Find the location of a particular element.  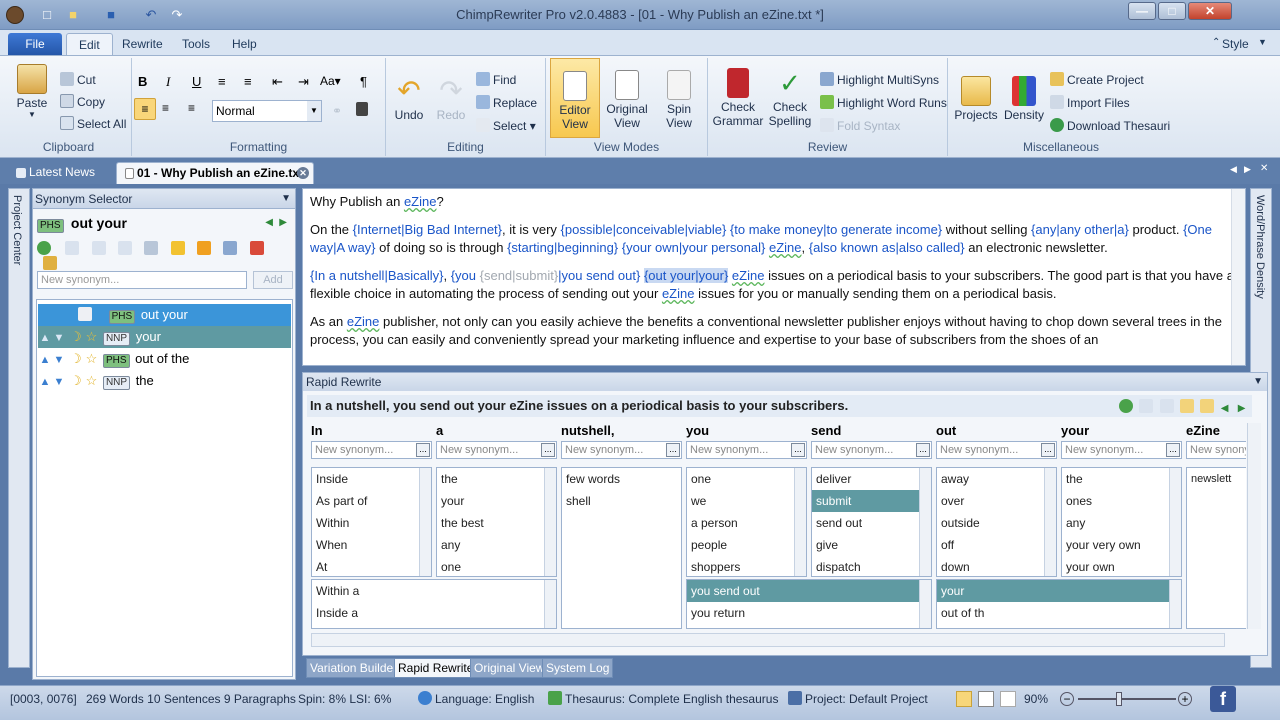

list-item: dispatch is located at coordinates (871, 566).